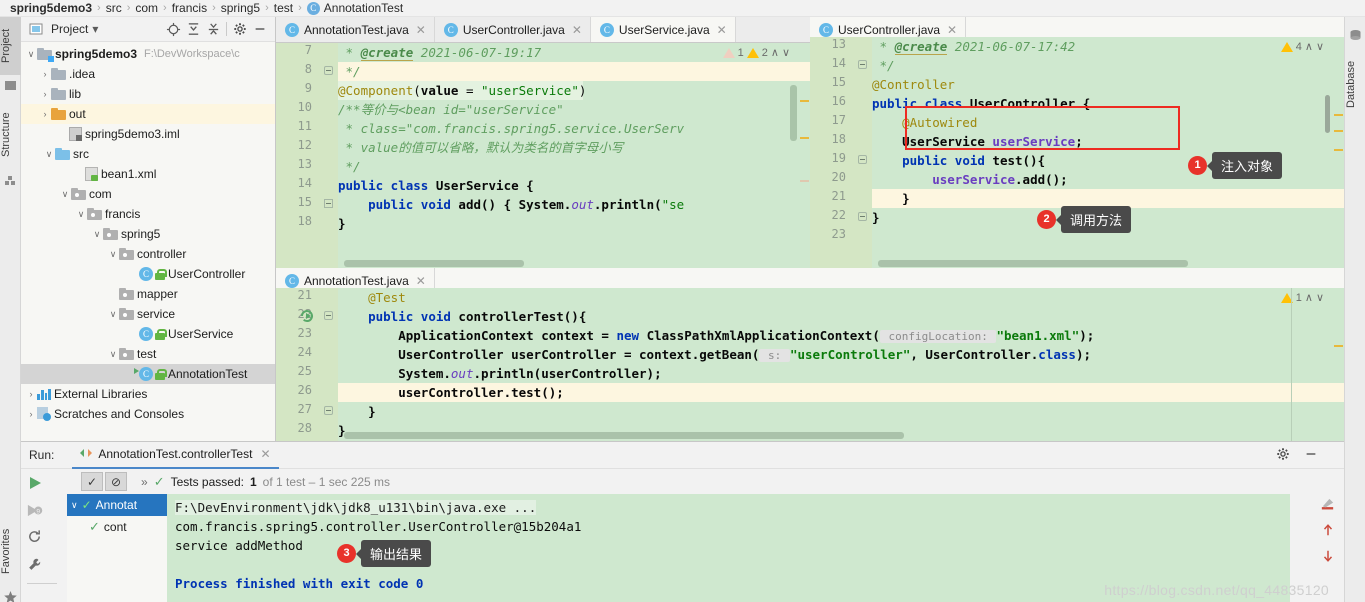 This screenshot has height=602, width=1365. What do you see at coordinates (148, 414) in the screenshot?
I see `tree-item-scratches-and-consoles: › Scratches and Consoles` at bounding box center [148, 414].